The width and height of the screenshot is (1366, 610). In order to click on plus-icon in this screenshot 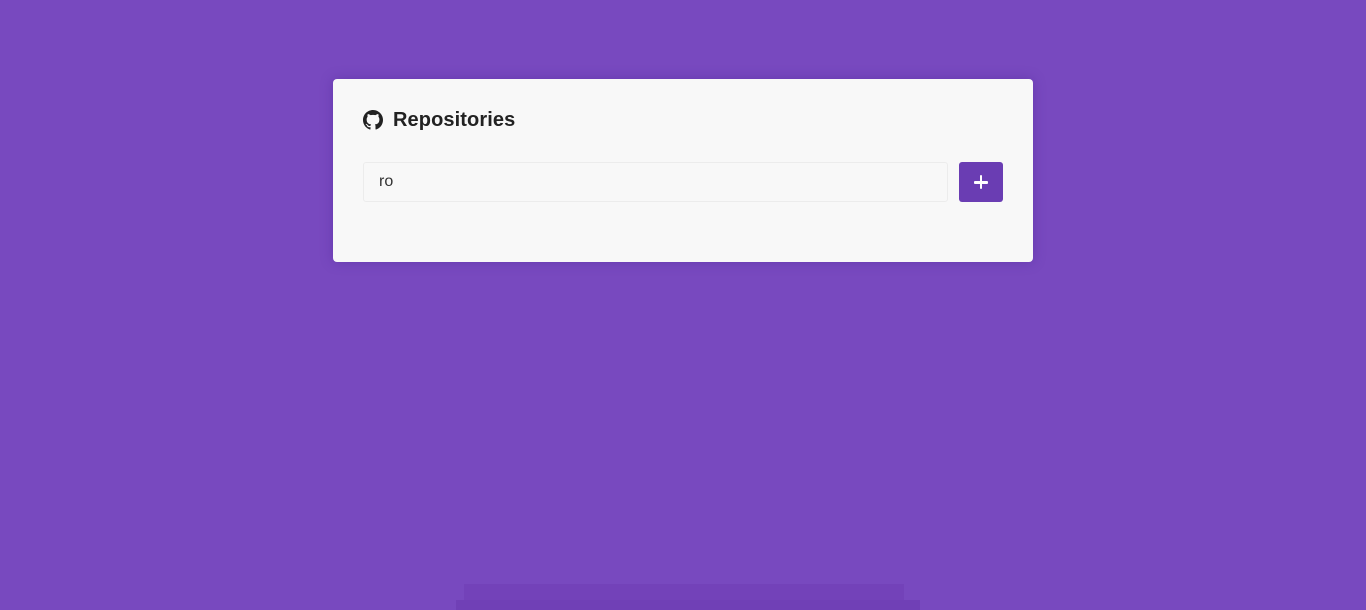, I will do `click(981, 182)`.